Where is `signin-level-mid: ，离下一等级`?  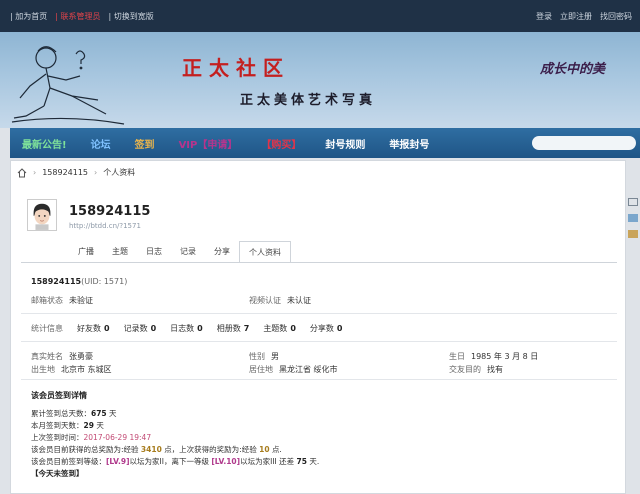
signin-level-mid: ，离下一等级 is located at coordinates (186, 461).